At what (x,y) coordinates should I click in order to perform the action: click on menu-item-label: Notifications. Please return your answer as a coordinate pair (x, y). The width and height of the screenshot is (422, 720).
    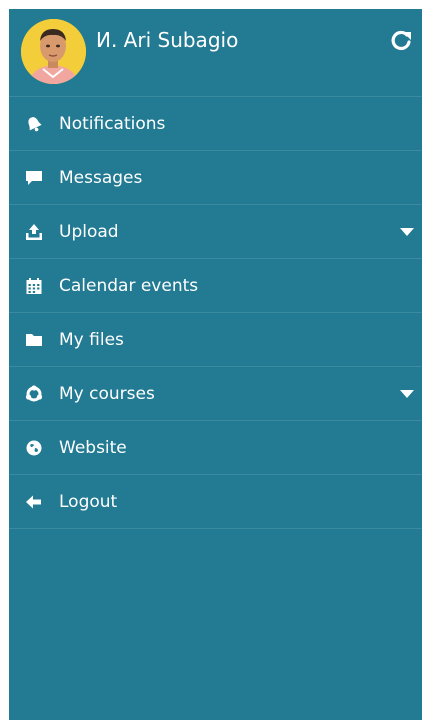
    Looking at the image, I should click on (112, 123).